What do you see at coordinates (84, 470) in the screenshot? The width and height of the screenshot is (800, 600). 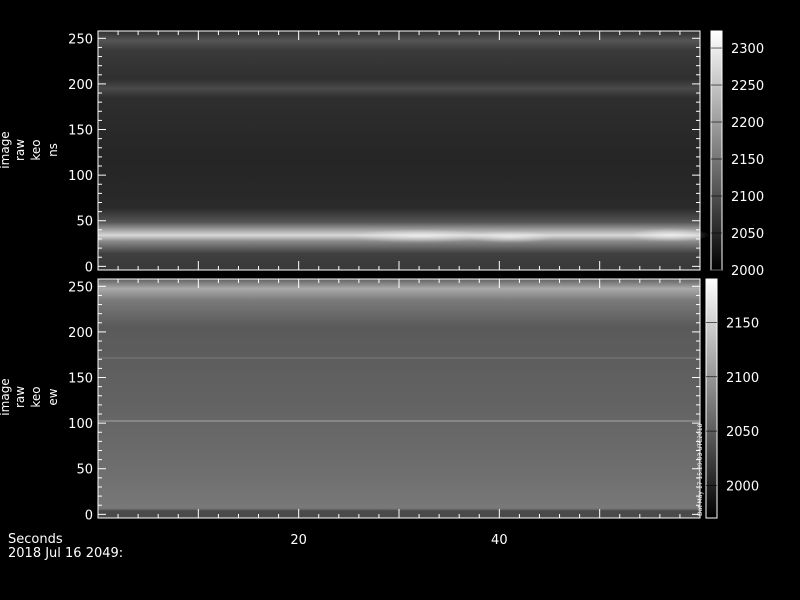 I see `bottom-y-tick-label: 50` at bounding box center [84, 470].